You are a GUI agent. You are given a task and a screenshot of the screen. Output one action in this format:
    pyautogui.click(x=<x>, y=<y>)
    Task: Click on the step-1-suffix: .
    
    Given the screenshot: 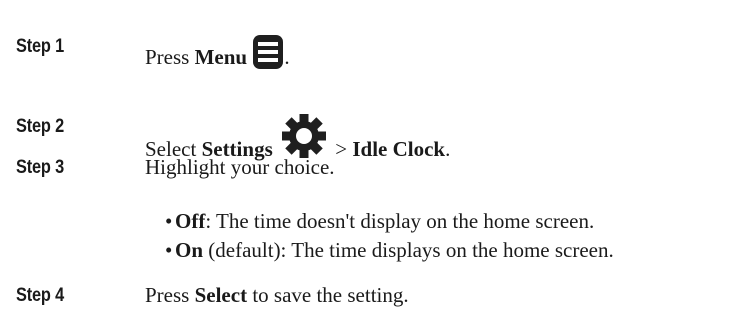 What is the action you would take?
    pyautogui.click(x=287, y=57)
    